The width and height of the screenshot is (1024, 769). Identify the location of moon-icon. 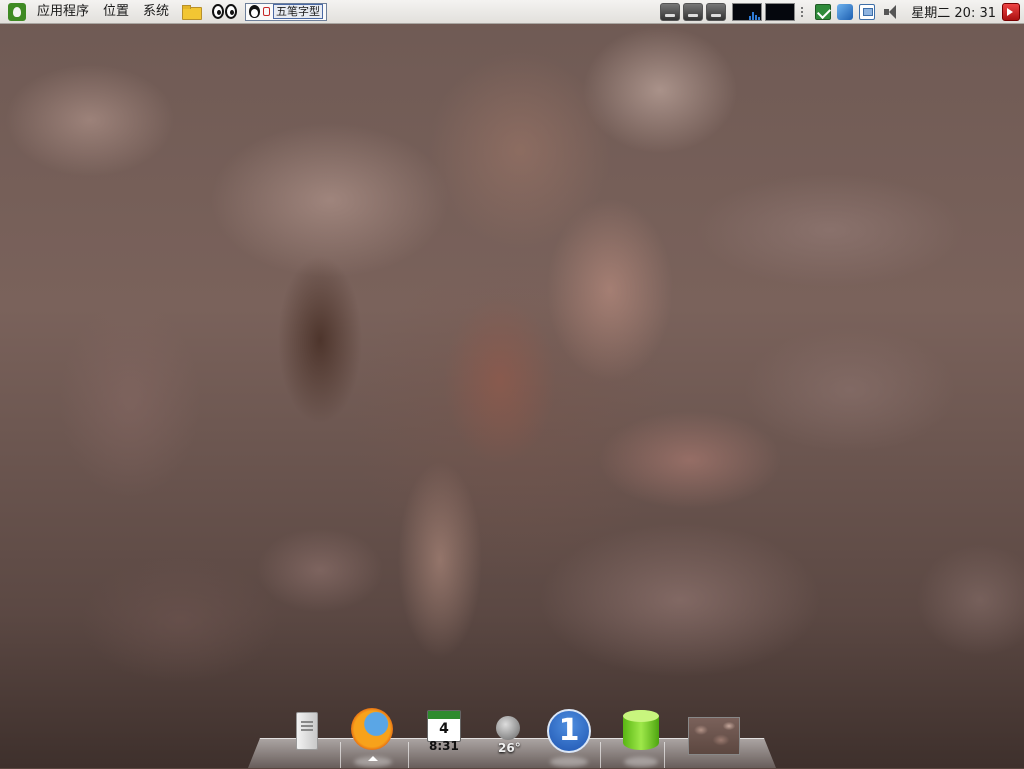
(508, 728).